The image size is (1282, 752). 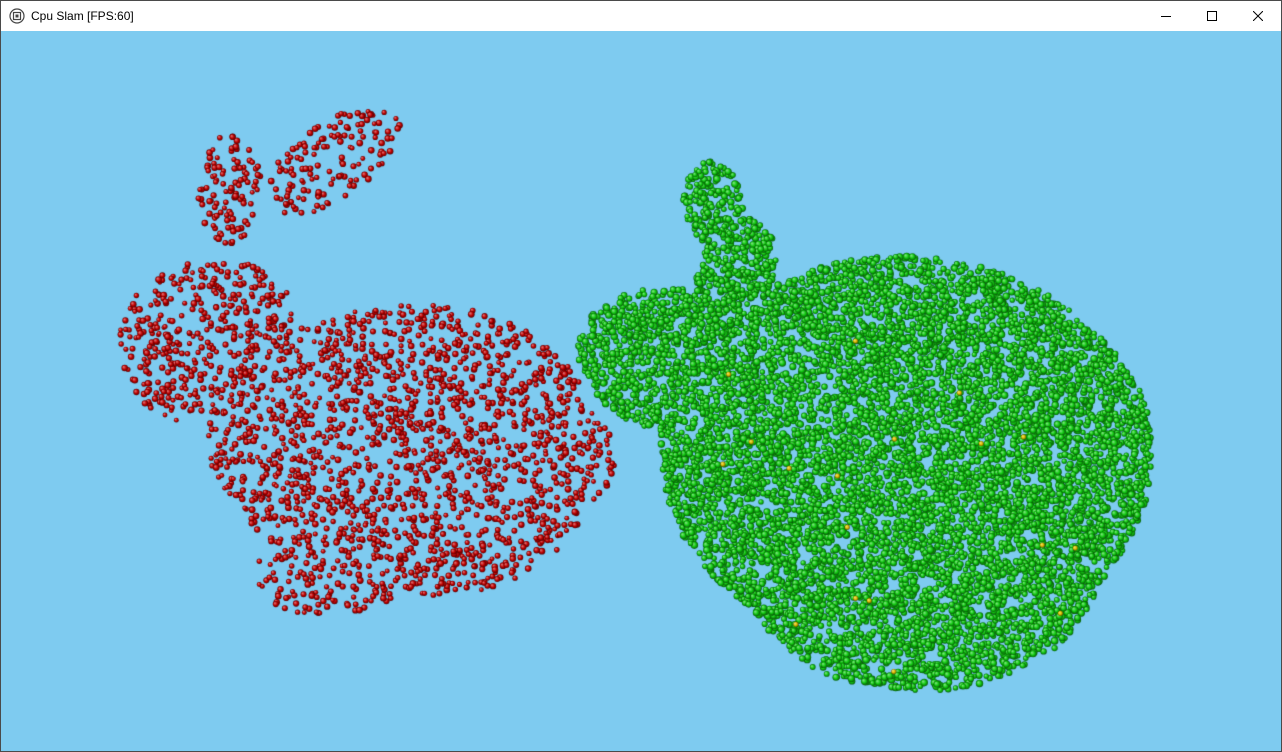 I want to click on minimize-button, so click(x=1166, y=16).